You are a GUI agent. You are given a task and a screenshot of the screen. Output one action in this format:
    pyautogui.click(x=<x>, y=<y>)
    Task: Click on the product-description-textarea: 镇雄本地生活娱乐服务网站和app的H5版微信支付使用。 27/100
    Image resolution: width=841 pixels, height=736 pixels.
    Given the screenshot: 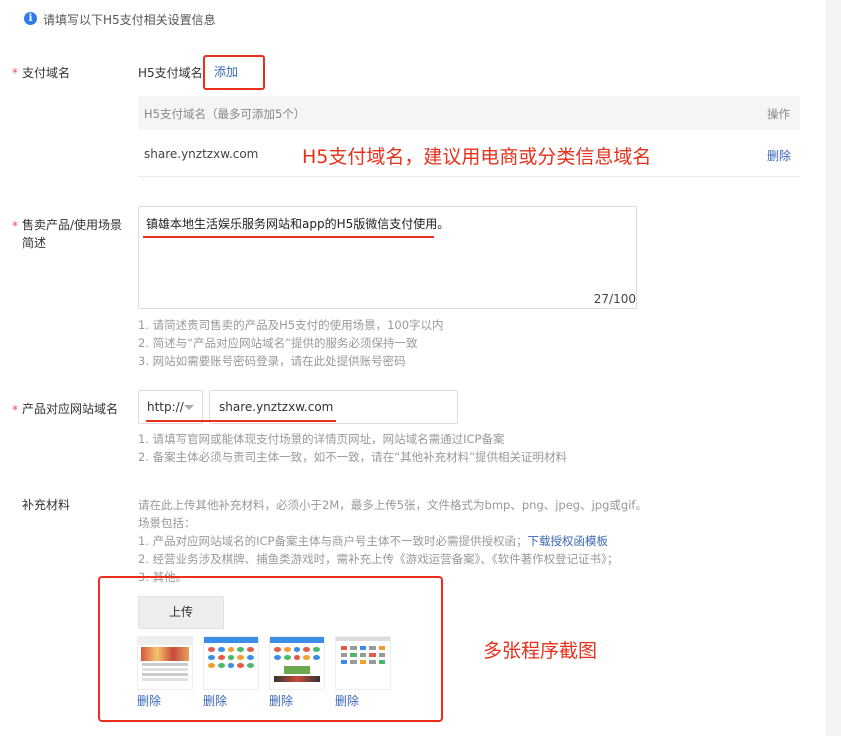 What is the action you would take?
    pyautogui.click(x=387, y=257)
    